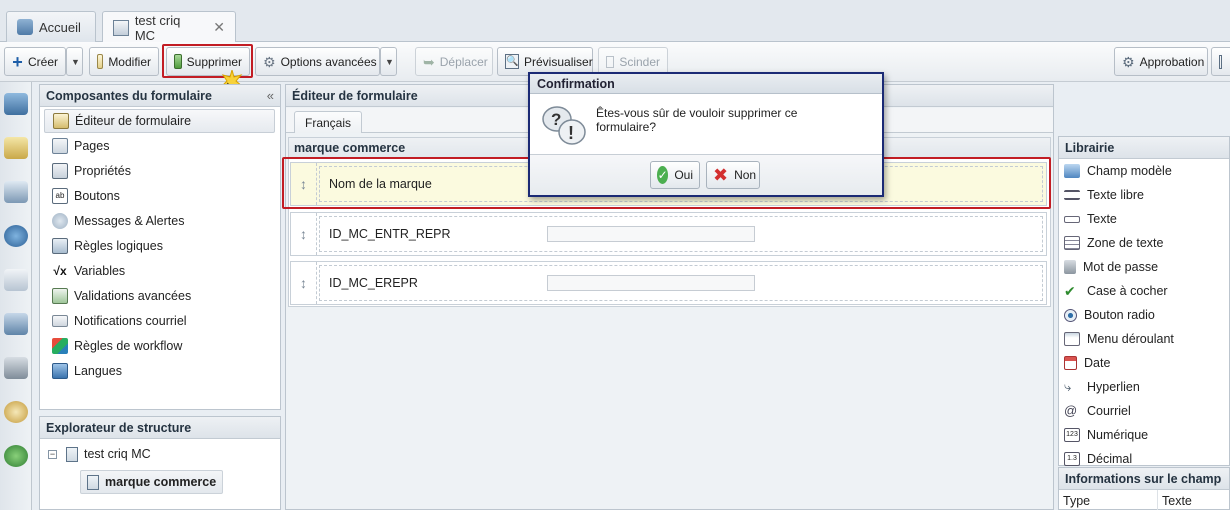 The width and height of the screenshot is (1230, 510). What do you see at coordinates (60, 270) in the screenshot?
I see `sqrt-x-icon: √x` at bounding box center [60, 270].